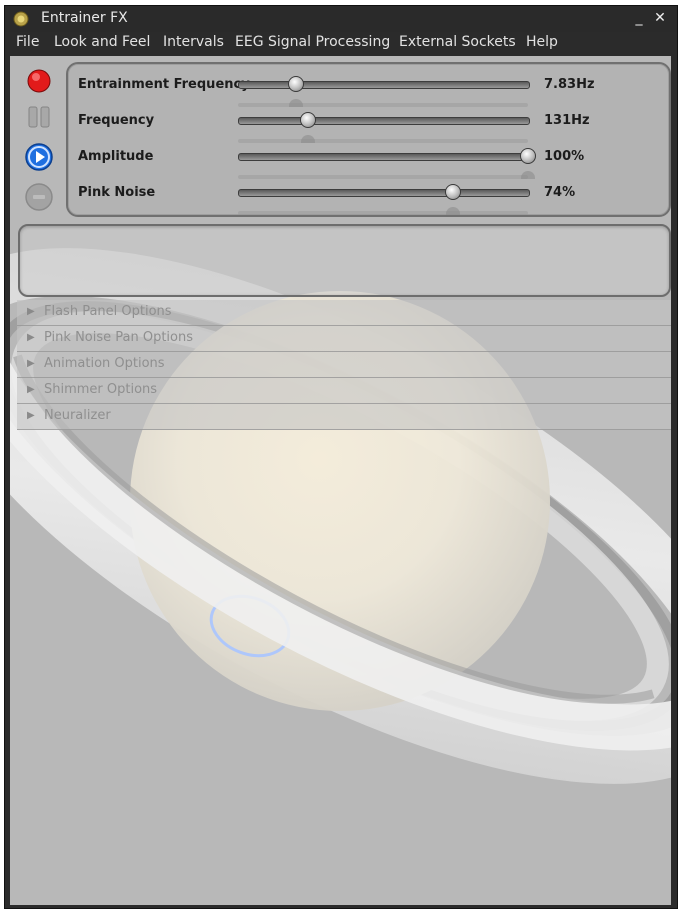 This screenshot has height=914, width=686. Describe the element at coordinates (569, 84) in the screenshot. I see `entrainment-frequency-value: 7.83Hz` at that location.